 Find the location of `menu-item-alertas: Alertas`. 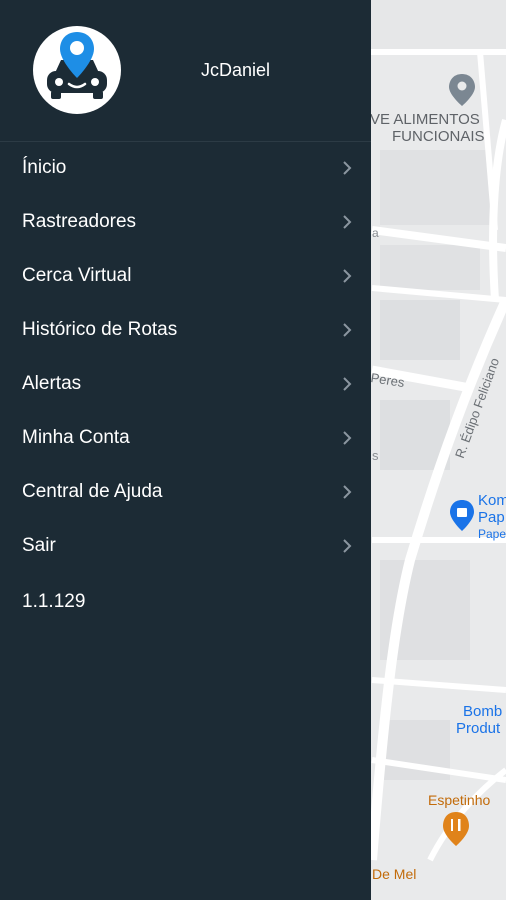

menu-item-alertas: Alertas is located at coordinates (185, 384).